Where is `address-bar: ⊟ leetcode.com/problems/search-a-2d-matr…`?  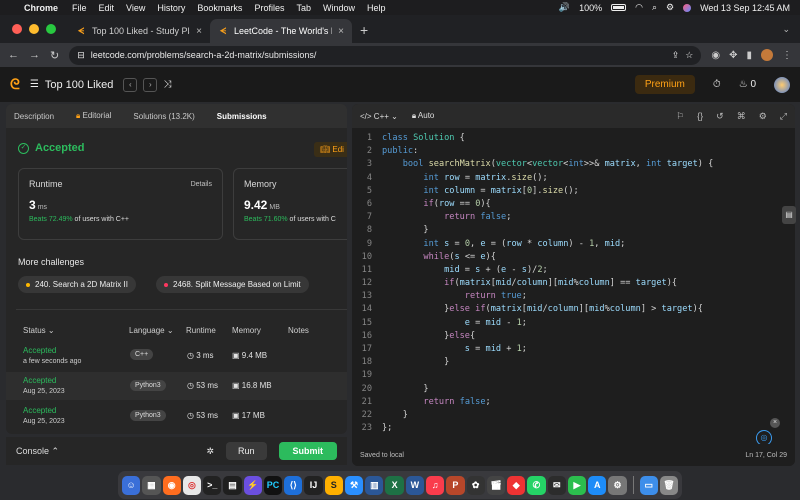 address-bar: ⊟ leetcode.com/problems/search-a-2d-matr… is located at coordinates (385, 55).